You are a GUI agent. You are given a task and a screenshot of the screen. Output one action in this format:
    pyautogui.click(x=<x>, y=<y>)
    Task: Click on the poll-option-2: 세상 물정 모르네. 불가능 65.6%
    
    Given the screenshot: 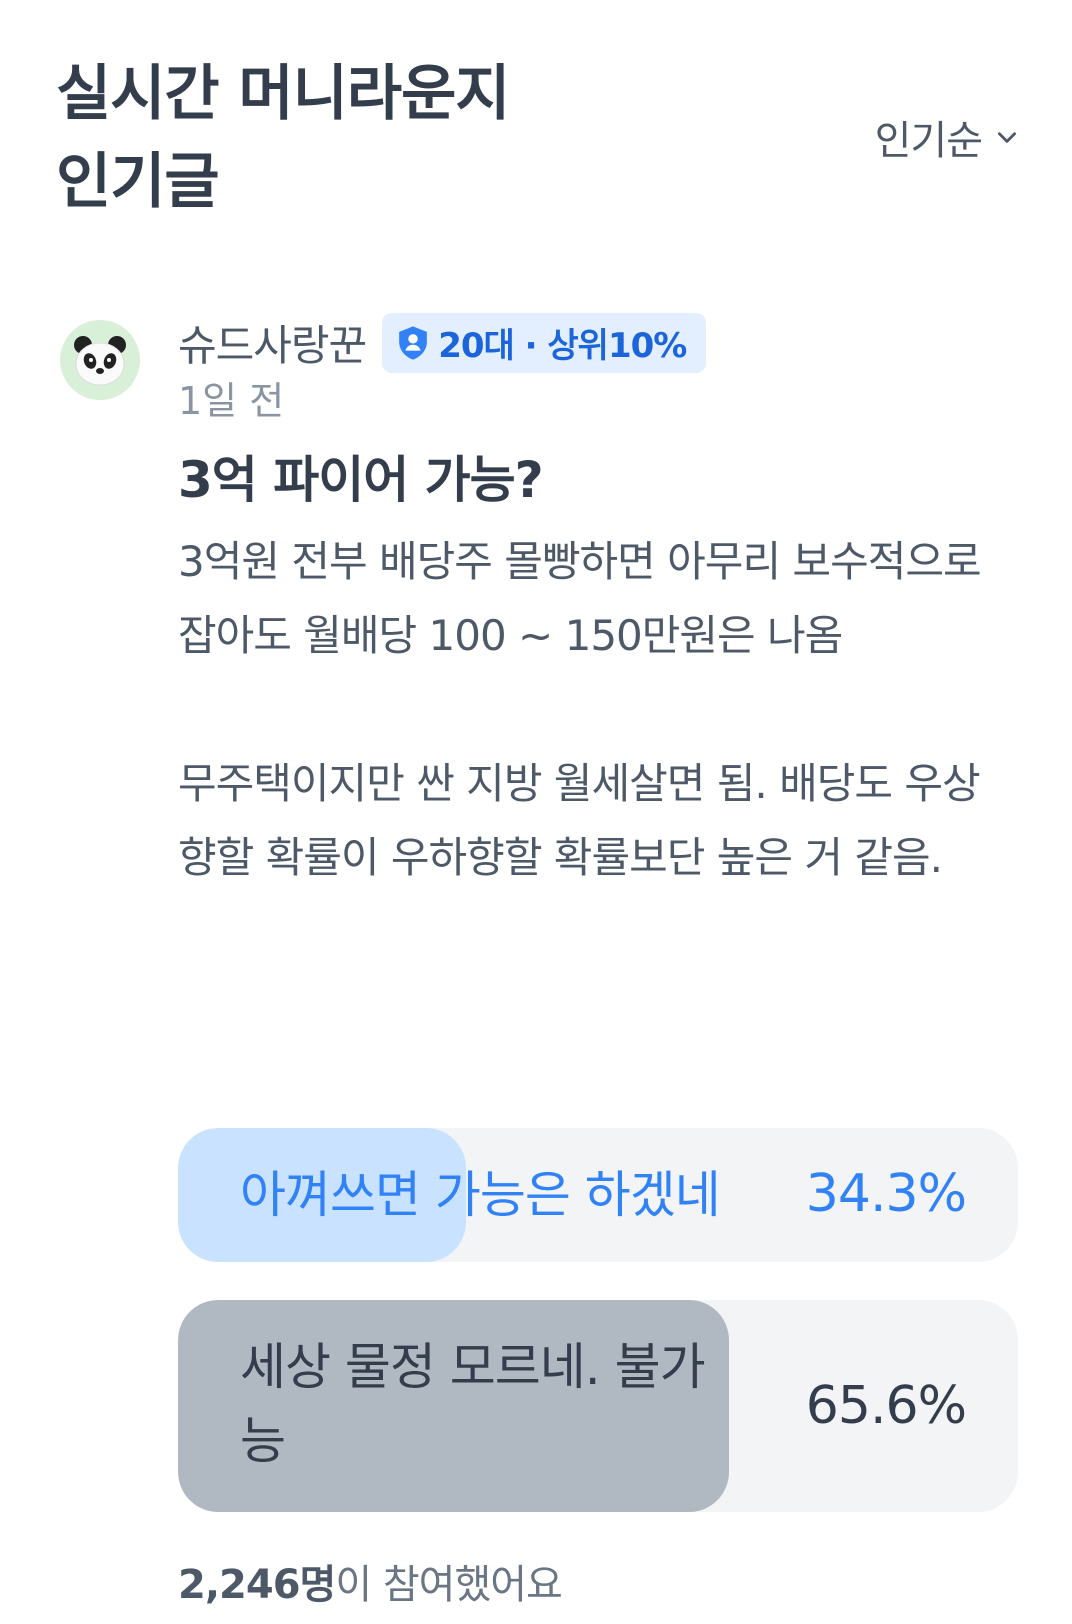 What is the action you would take?
    pyautogui.click(x=598, y=1406)
    